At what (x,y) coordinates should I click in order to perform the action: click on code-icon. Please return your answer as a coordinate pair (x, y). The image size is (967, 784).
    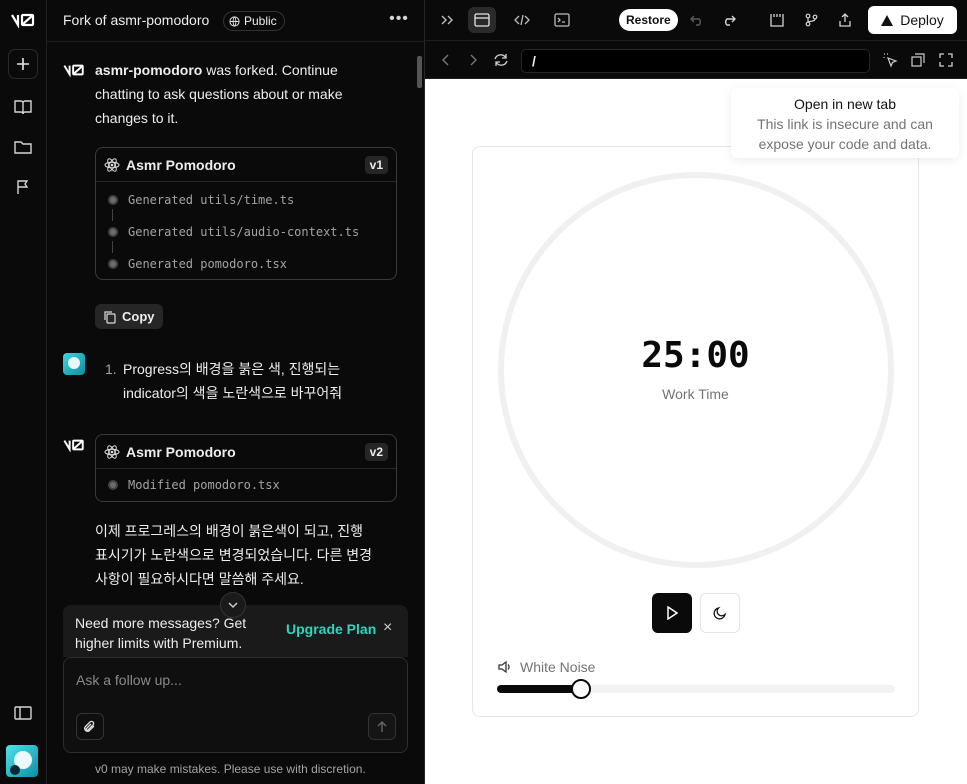
    Looking at the image, I should click on (522, 20).